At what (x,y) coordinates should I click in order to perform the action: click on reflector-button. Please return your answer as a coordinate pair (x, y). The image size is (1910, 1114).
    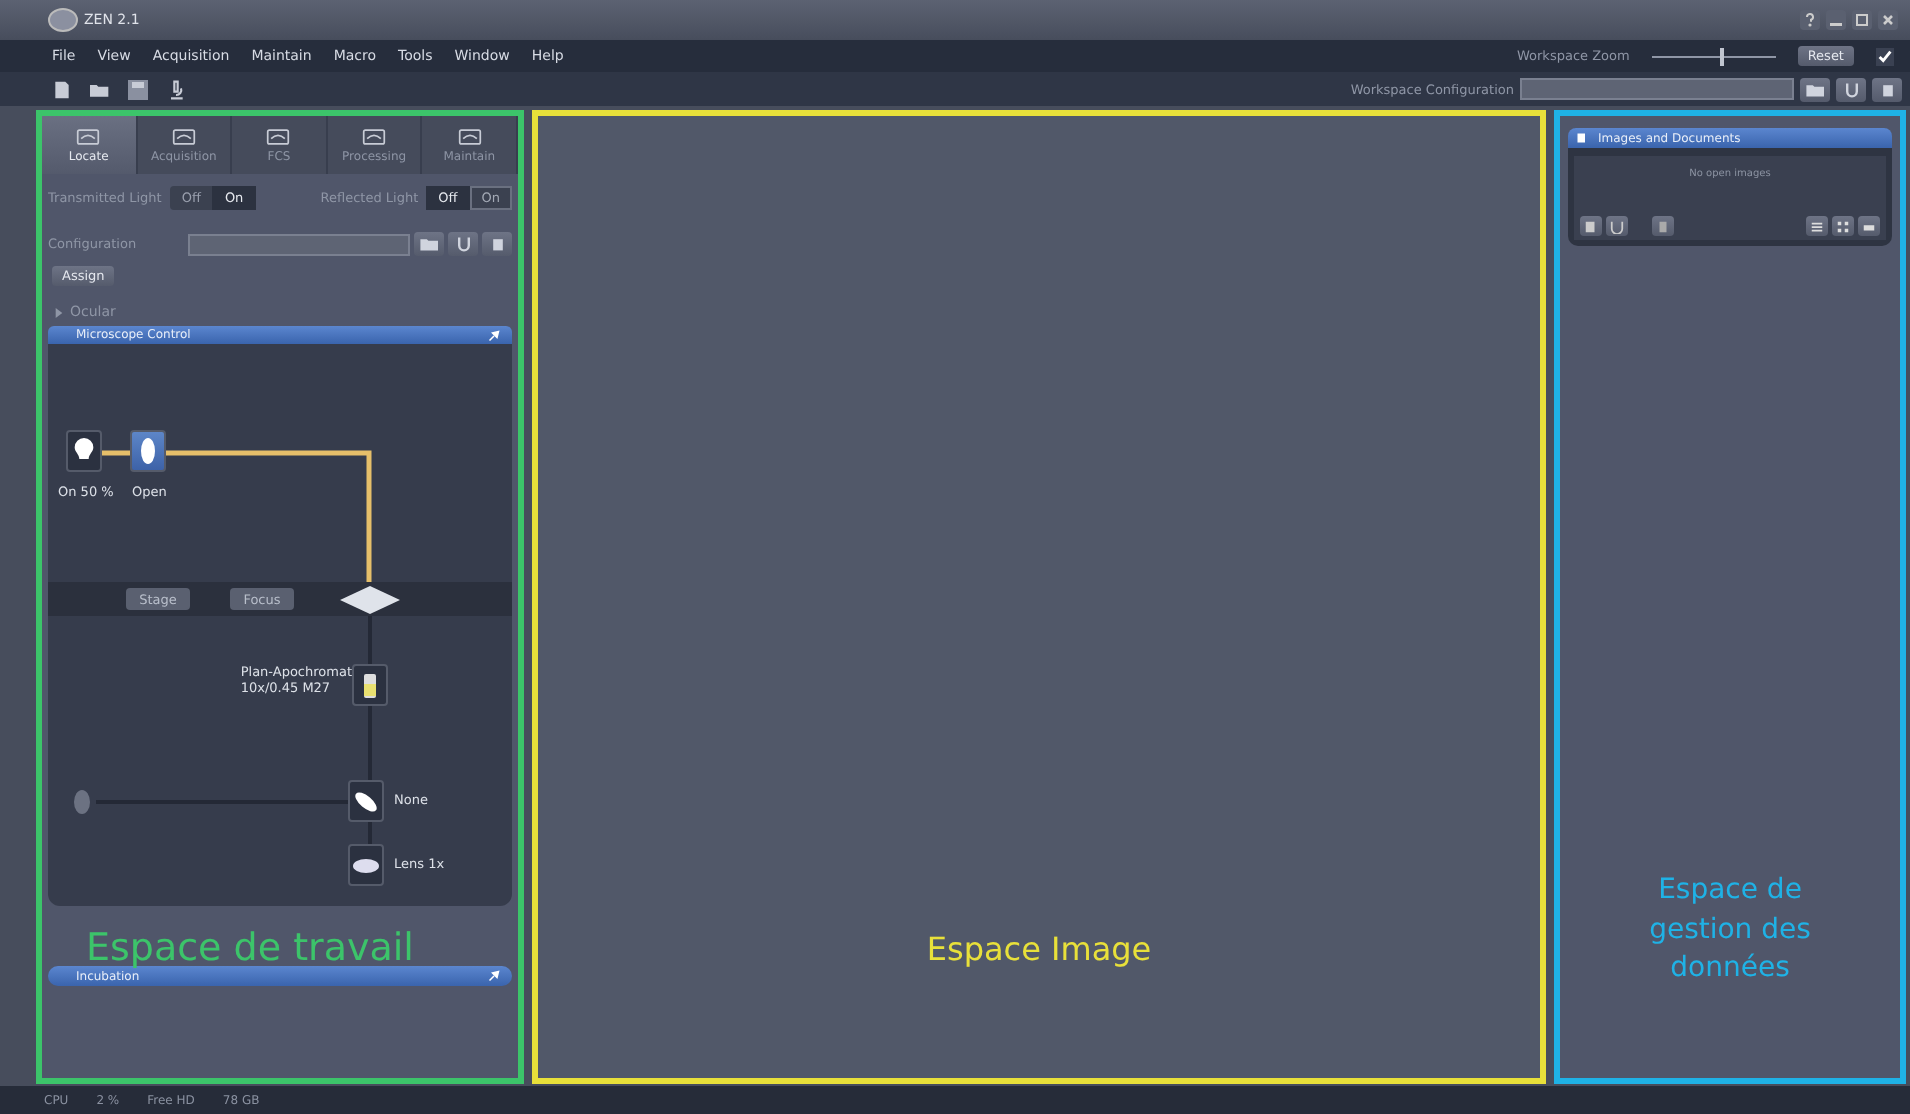
    Looking at the image, I should click on (366, 801).